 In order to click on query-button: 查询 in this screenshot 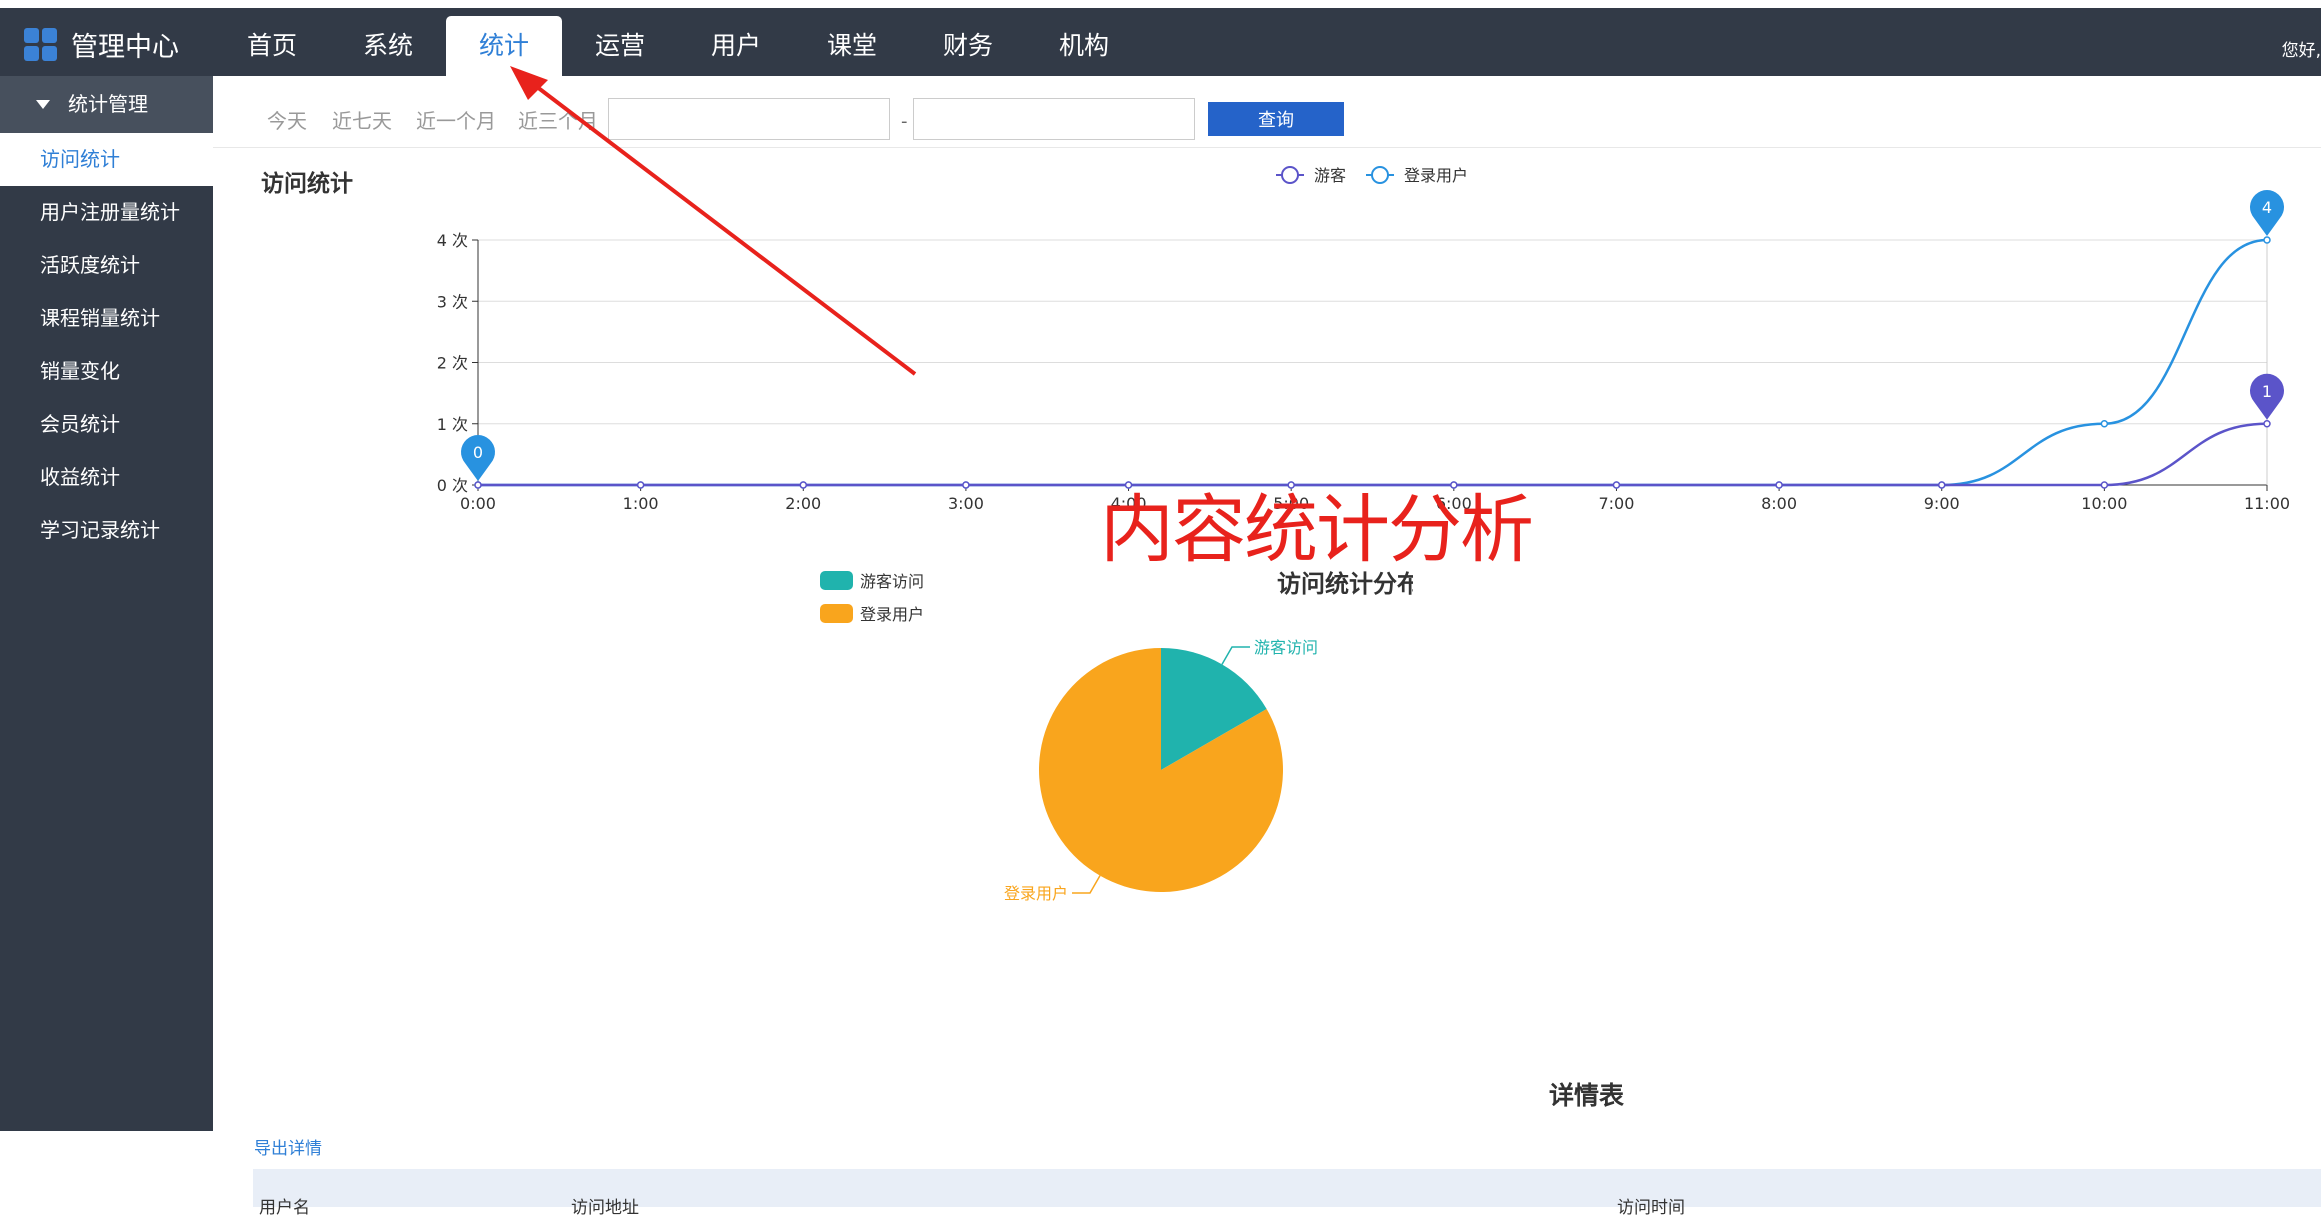, I will do `click(1276, 119)`.